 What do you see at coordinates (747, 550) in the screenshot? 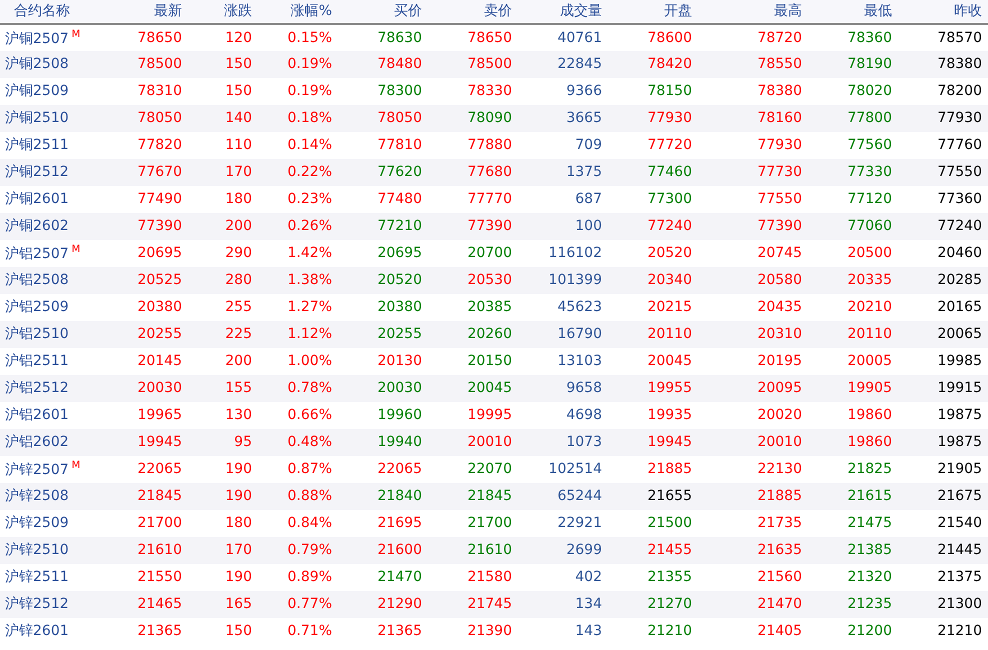
I see `table-cell: 21635` at bounding box center [747, 550].